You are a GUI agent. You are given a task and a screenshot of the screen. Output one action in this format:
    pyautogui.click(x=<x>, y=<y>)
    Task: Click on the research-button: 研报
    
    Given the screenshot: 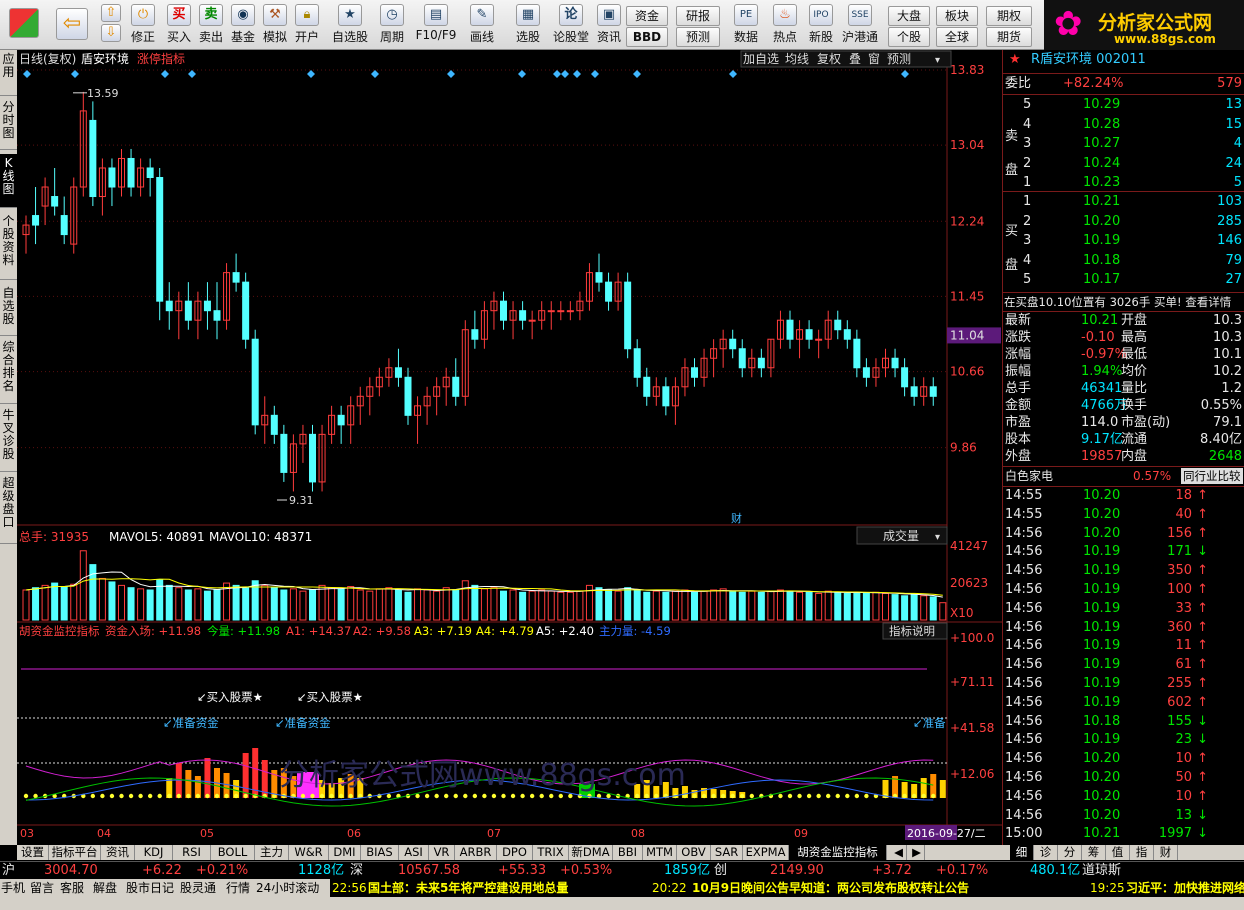 What is the action you would take?
    pyautogui.click(x=698, y=16)
    